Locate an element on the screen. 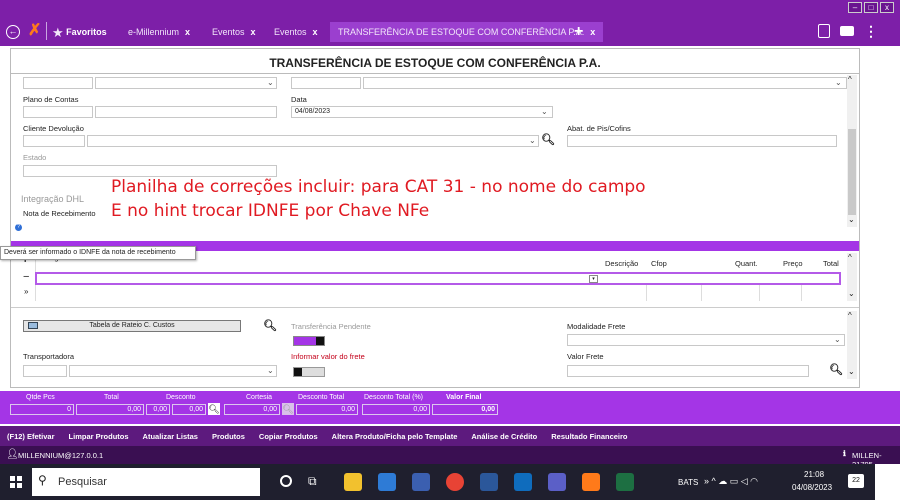 The width and height of the screenshot is (900, 500). clipboard-icon is located at coordinates (824, 31).